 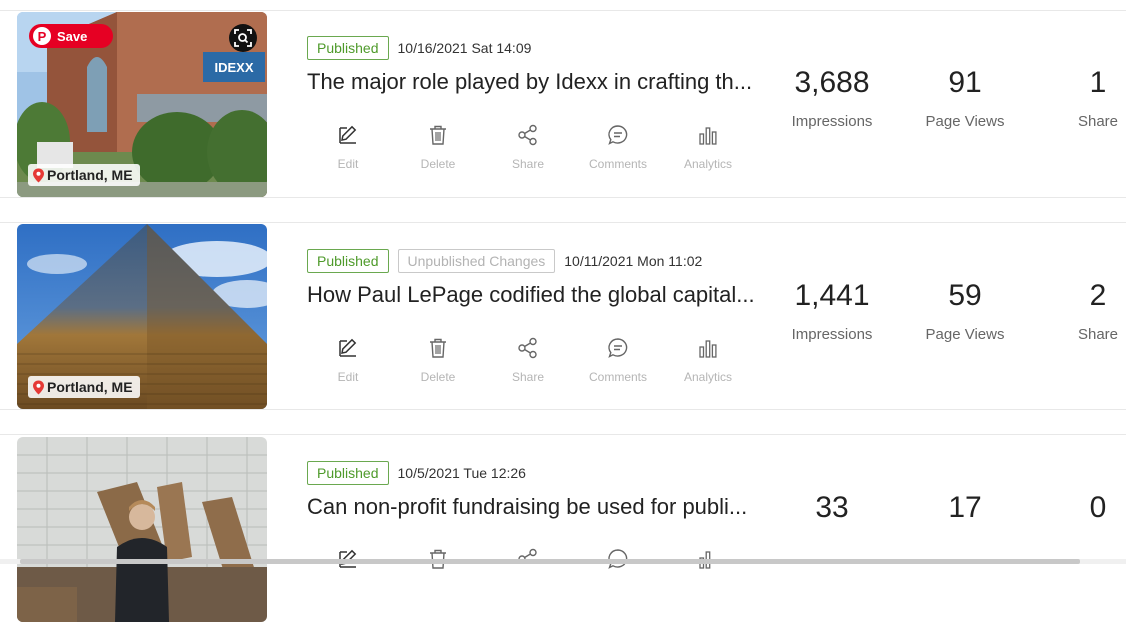 I want to click on status-row: Published 10/16/2021 Sat 14:09, so click(x=419, y=48).